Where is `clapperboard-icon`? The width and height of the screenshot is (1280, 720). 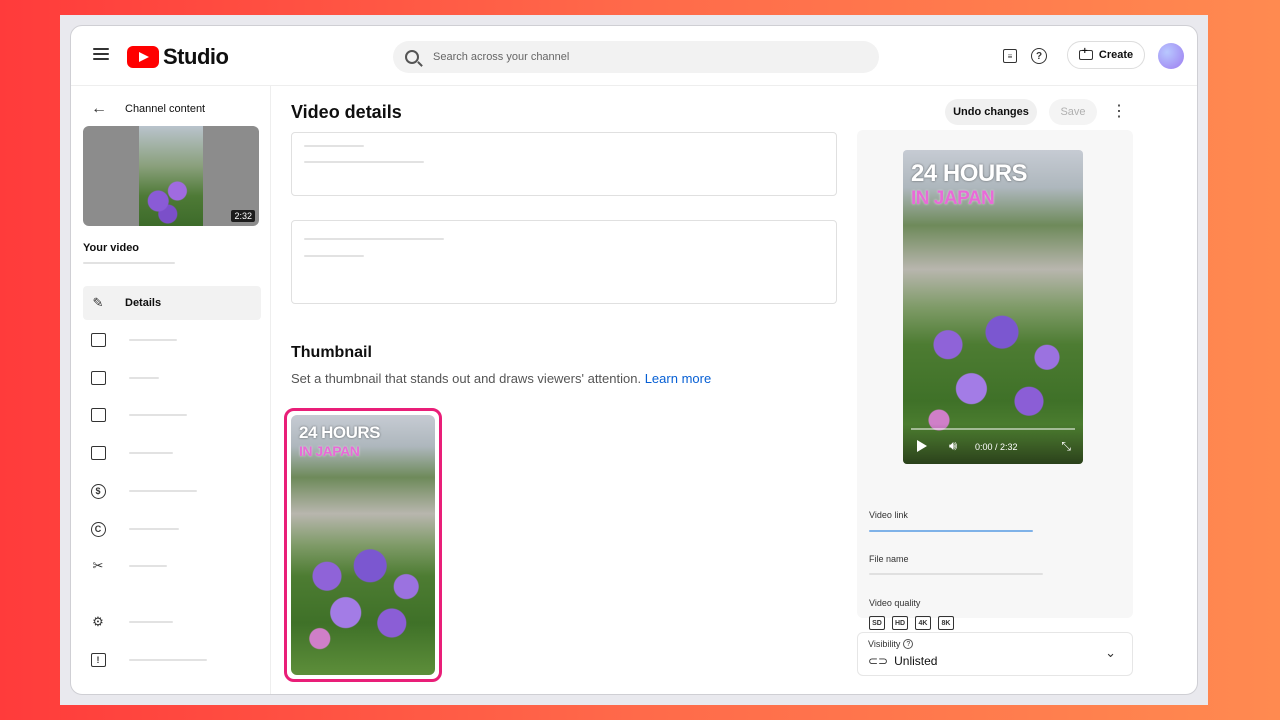
clapperboard-icon is located at coordinates (98, 378).